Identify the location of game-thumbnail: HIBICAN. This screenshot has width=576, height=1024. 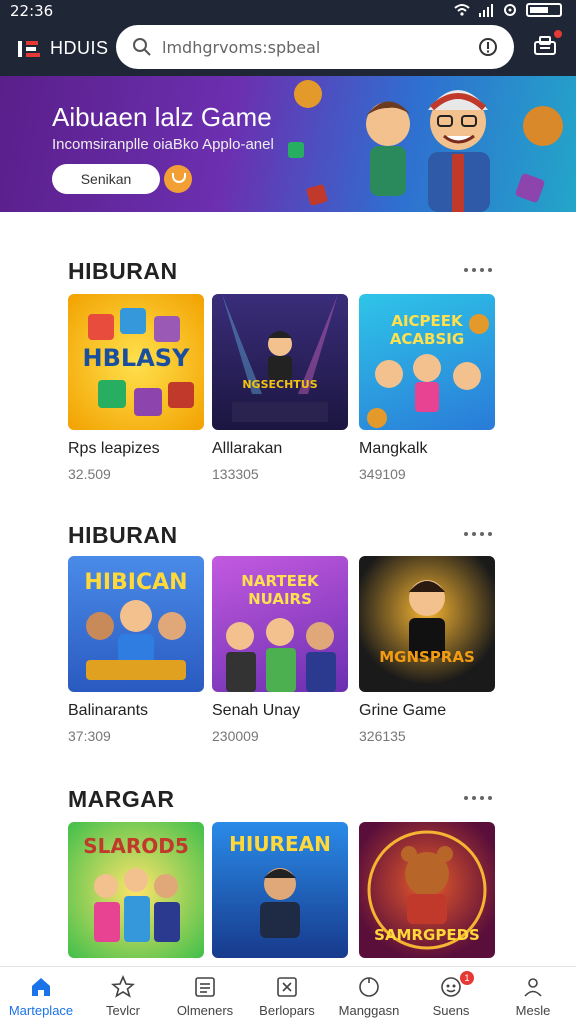
(136, 624).